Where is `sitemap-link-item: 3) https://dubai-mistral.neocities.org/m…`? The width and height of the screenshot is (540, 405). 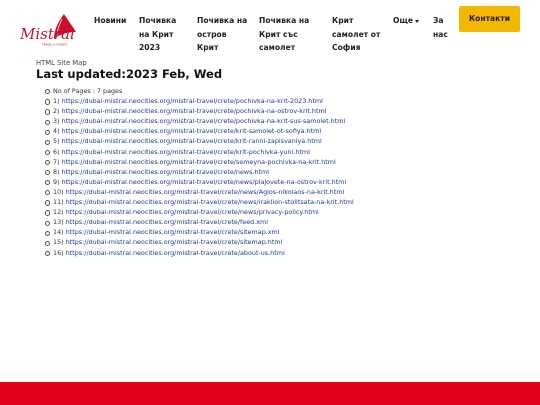
sitemap-link-item: 3) https://dubai-mistral.neocities.org/m… is located at coordinates (199, 121).